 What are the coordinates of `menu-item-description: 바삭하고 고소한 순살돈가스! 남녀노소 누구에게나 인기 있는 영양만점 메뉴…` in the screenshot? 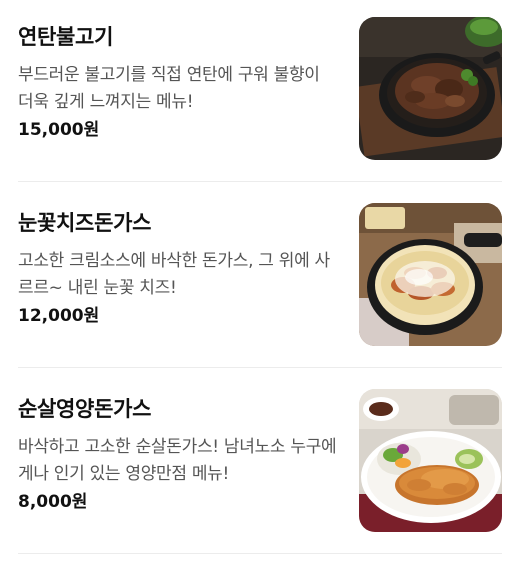 It's located at (177, 460).